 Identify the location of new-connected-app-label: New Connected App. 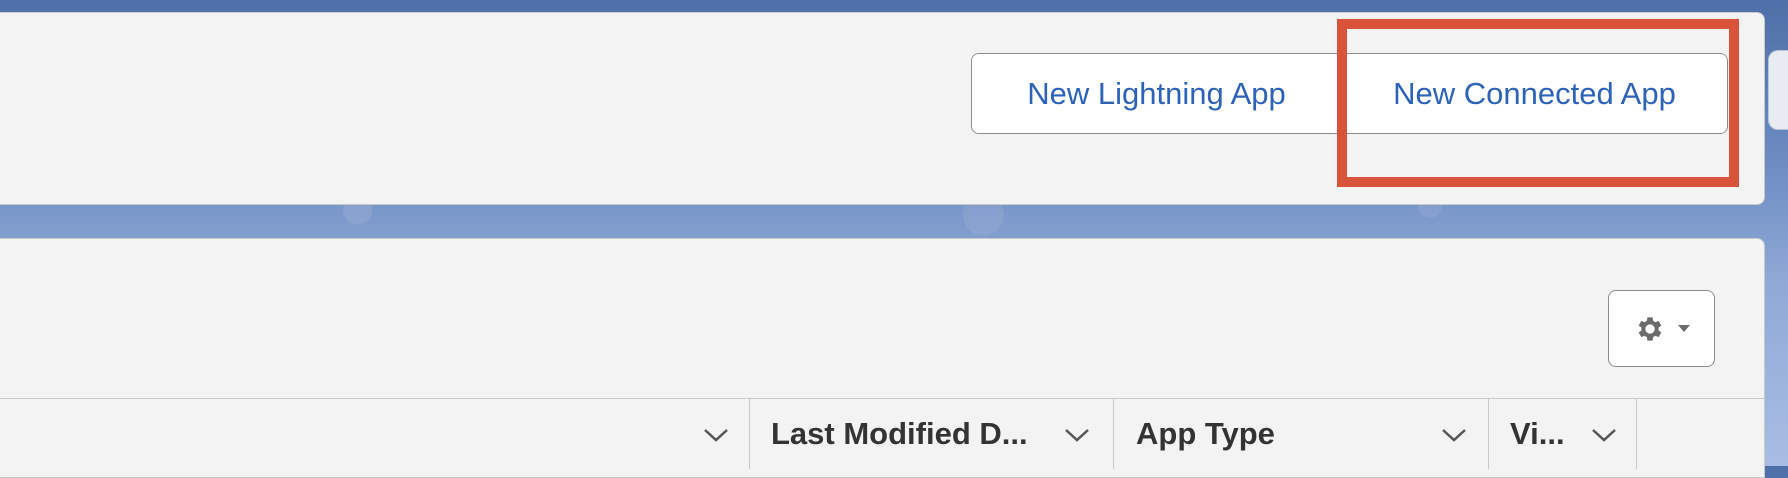
(1534, 93).